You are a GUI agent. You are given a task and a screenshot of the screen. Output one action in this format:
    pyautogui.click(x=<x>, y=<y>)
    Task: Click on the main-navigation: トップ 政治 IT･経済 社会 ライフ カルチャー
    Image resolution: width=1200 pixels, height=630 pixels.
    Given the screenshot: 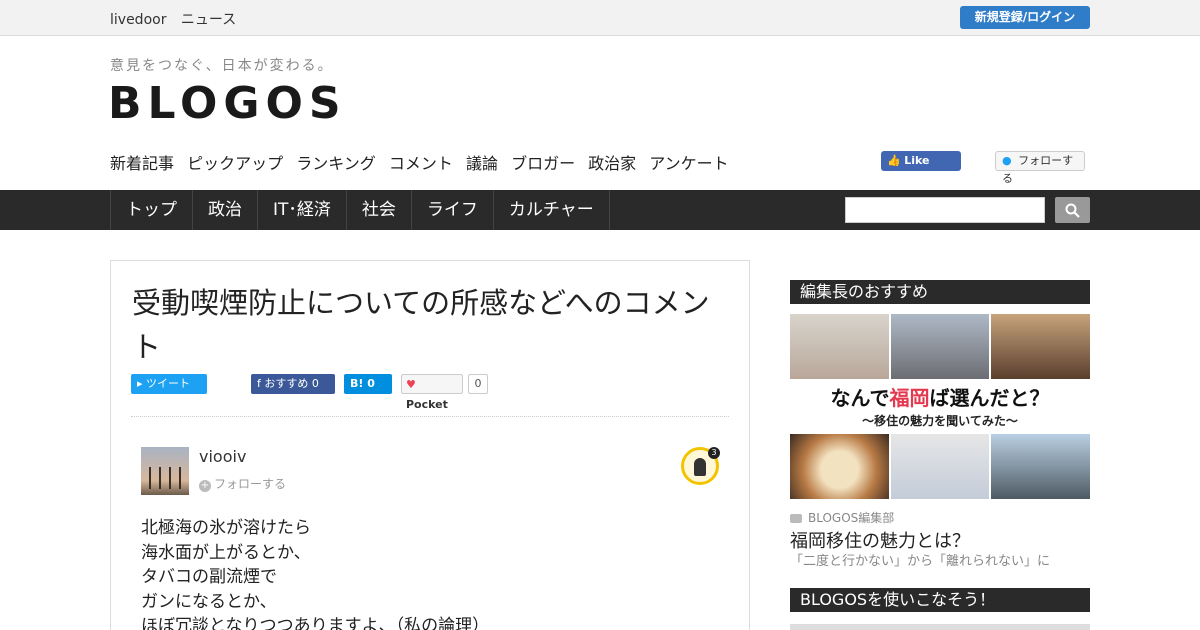 What is the action you would take?
    pyautogui.click(x=600, y=210)
    